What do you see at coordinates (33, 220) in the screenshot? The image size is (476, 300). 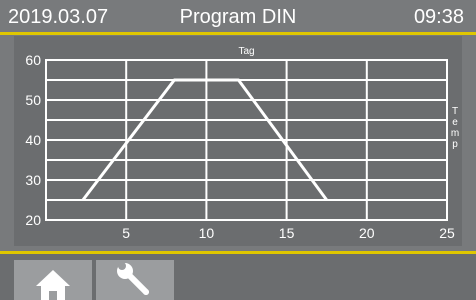 I see `y-tick-label: 20` at bounding box center [33, 220].